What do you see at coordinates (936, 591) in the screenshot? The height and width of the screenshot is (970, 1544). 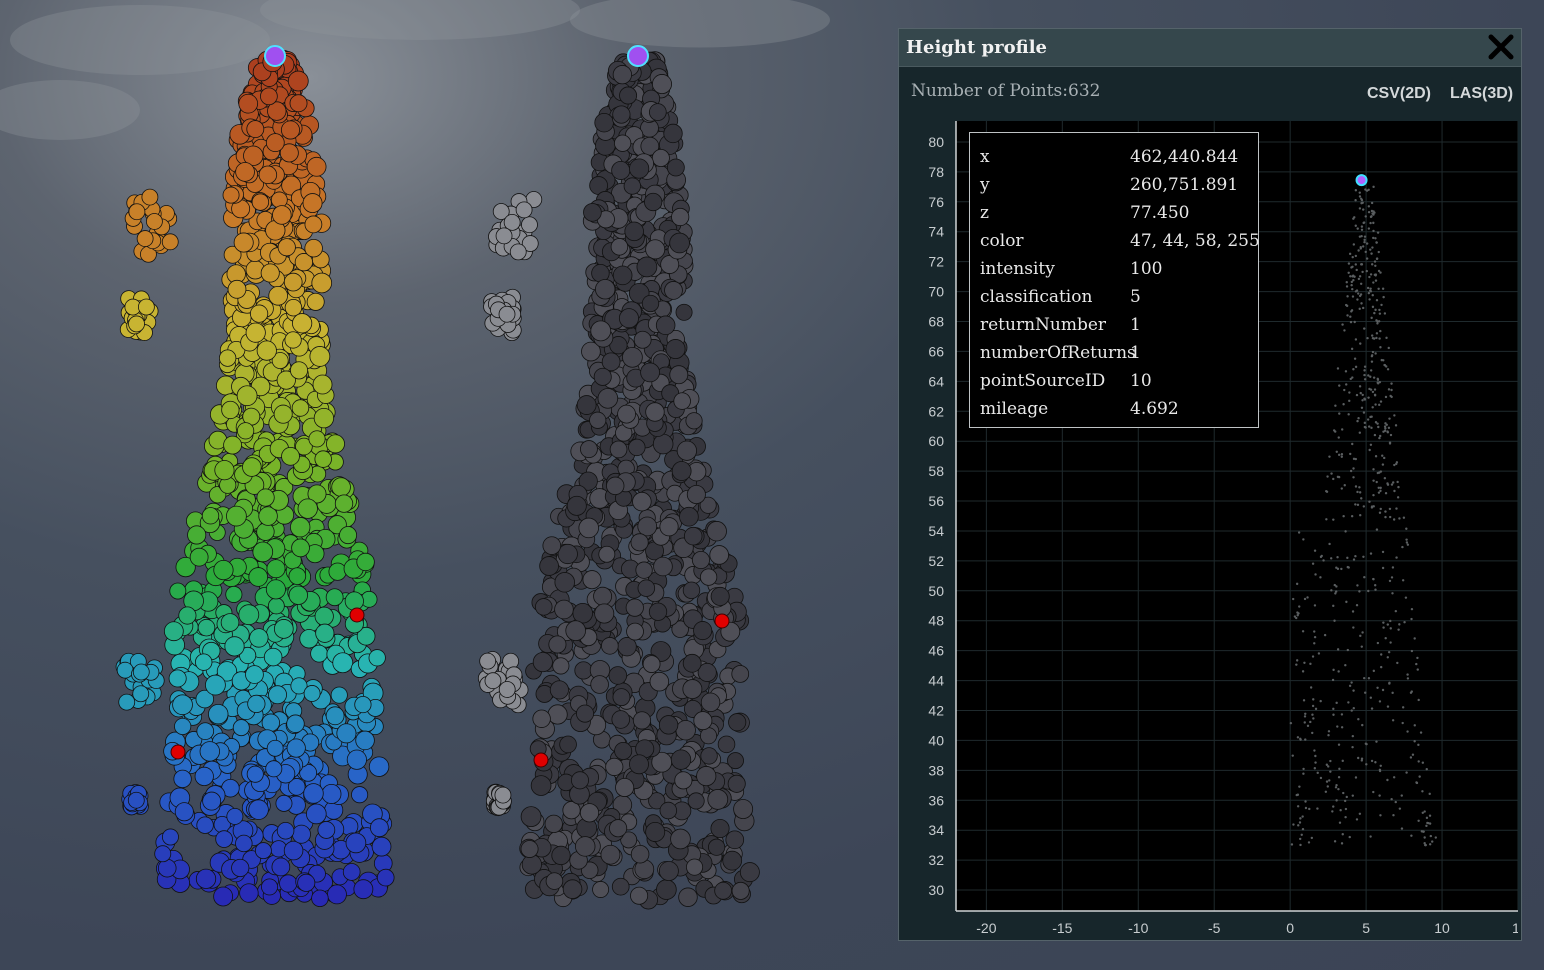 I see `y-tick-label: 50` at bounding box center [936, 591].